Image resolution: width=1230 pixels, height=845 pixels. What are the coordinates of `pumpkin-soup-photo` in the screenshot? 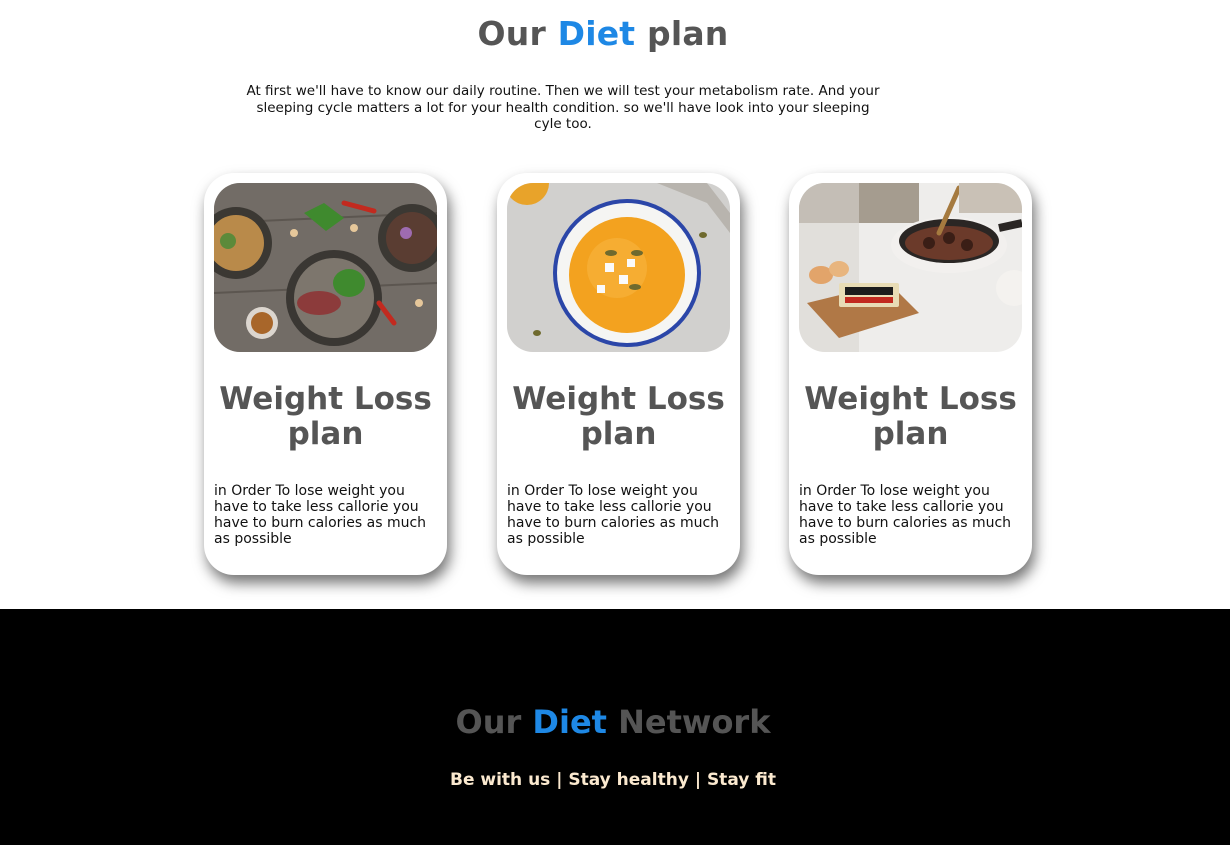 It's located at (618, 267).